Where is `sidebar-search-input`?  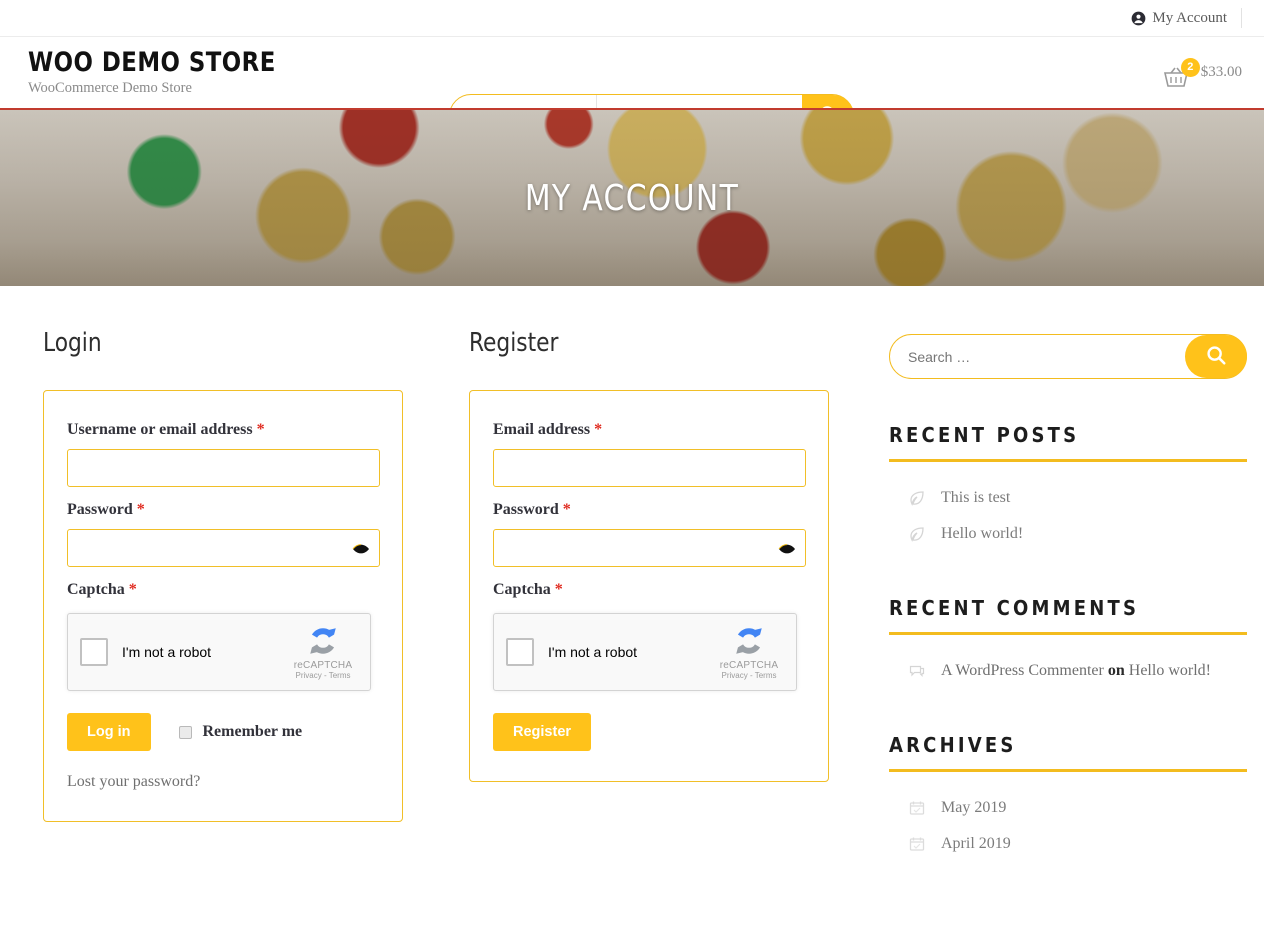 sidebar-search-input is located at coordinates (1037, 356).